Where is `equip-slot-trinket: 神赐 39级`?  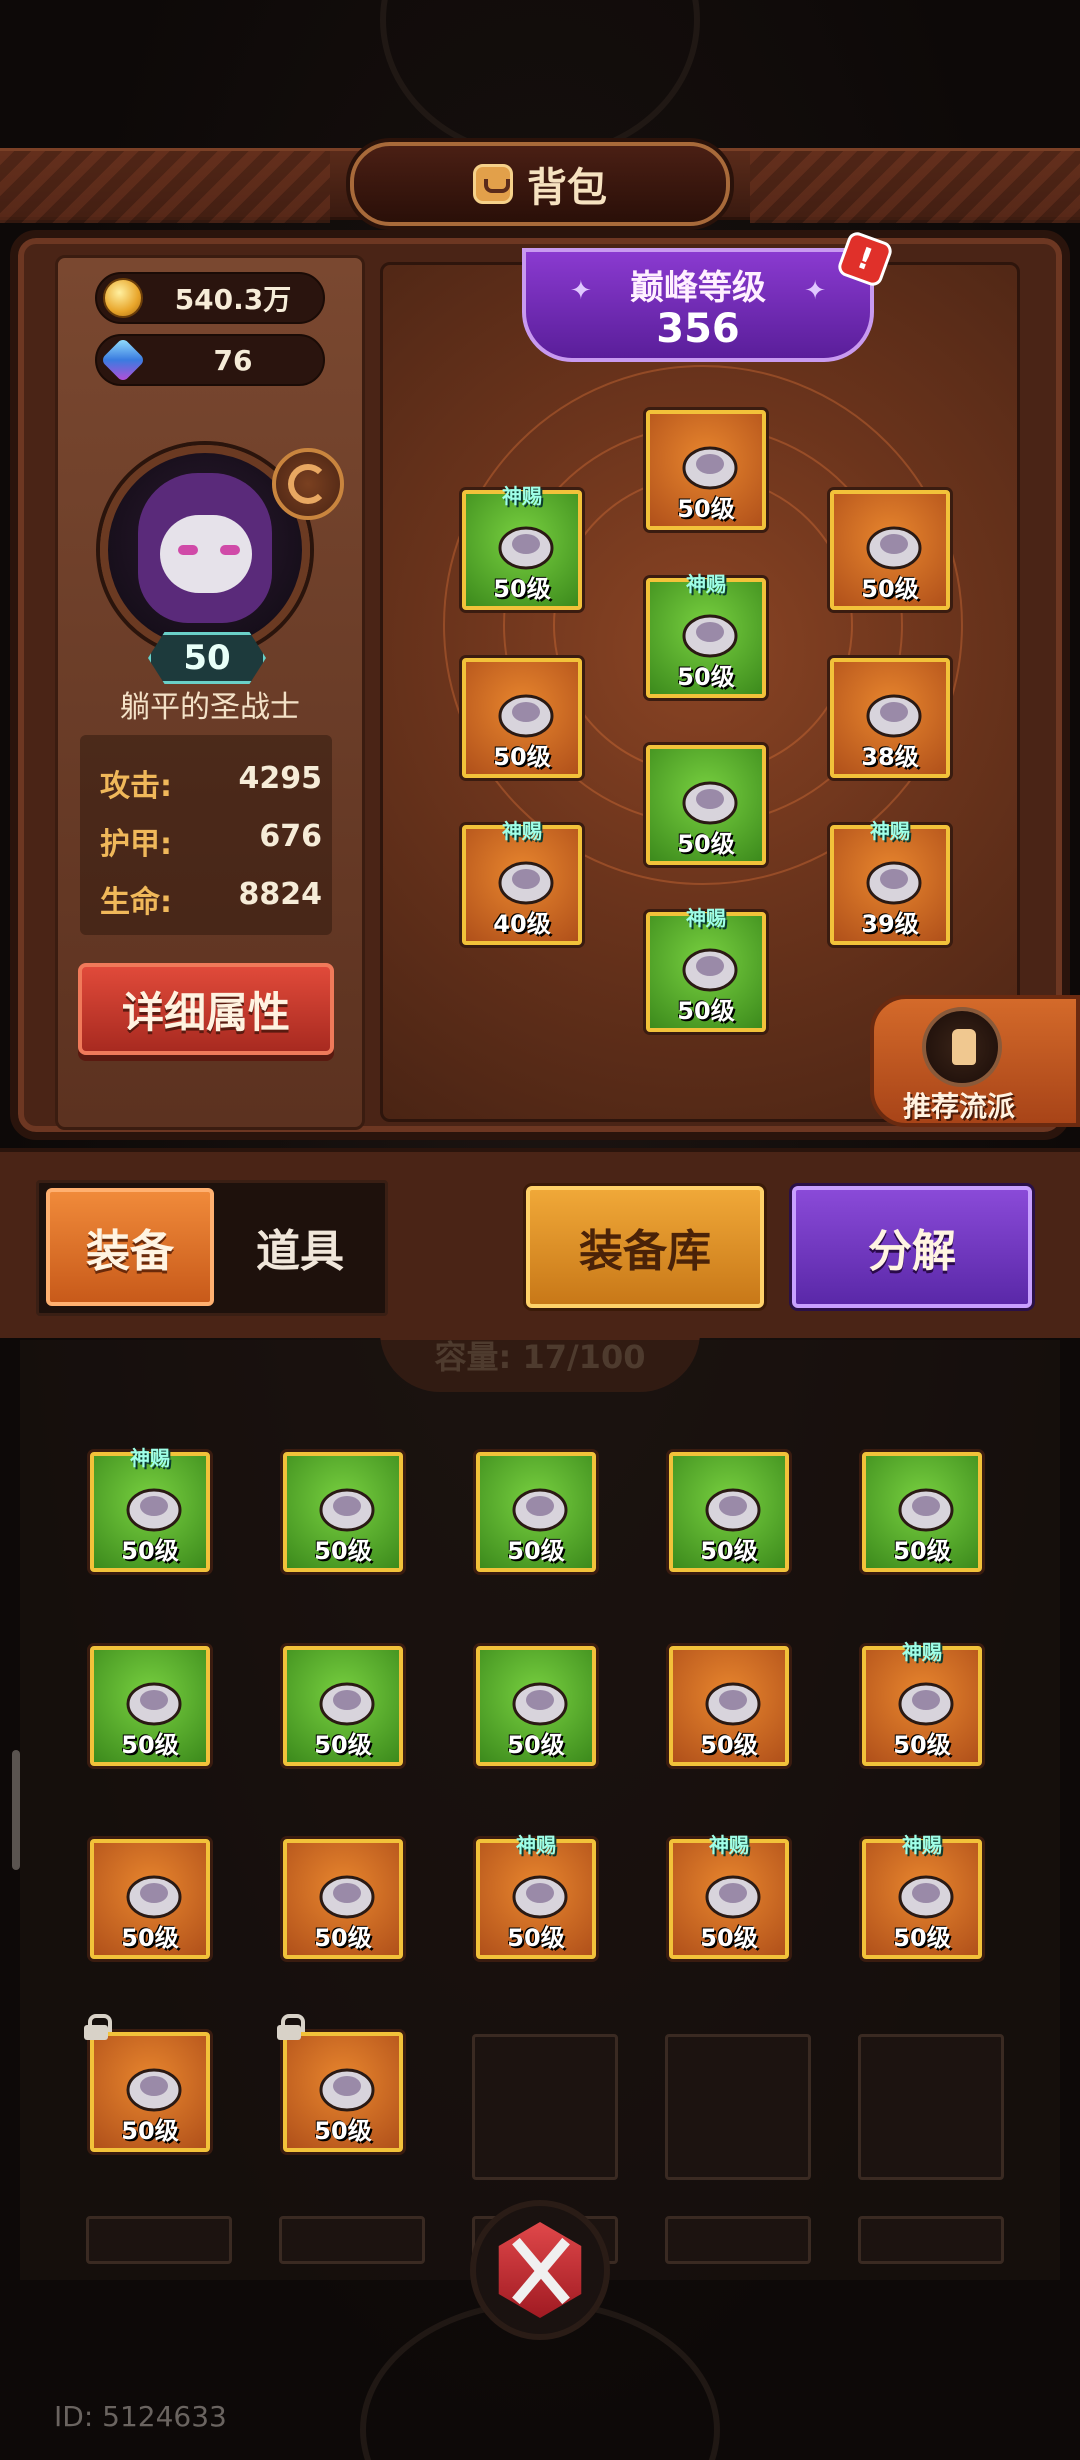
equip-slot-trinket: 神赐 39级 is located at coordinates (890, 882).